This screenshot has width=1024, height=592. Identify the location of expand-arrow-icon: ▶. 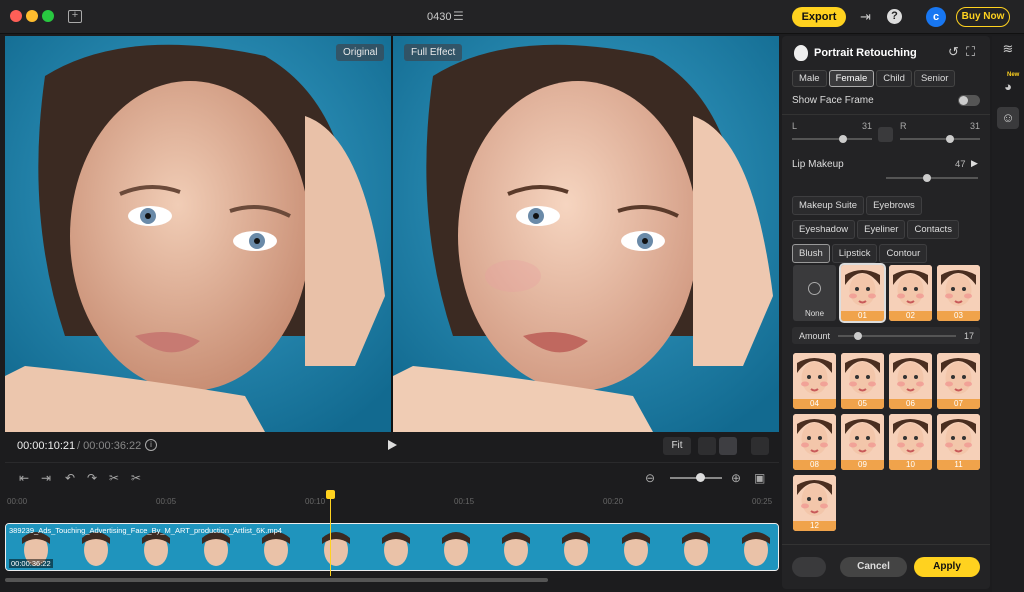
(974, 163).